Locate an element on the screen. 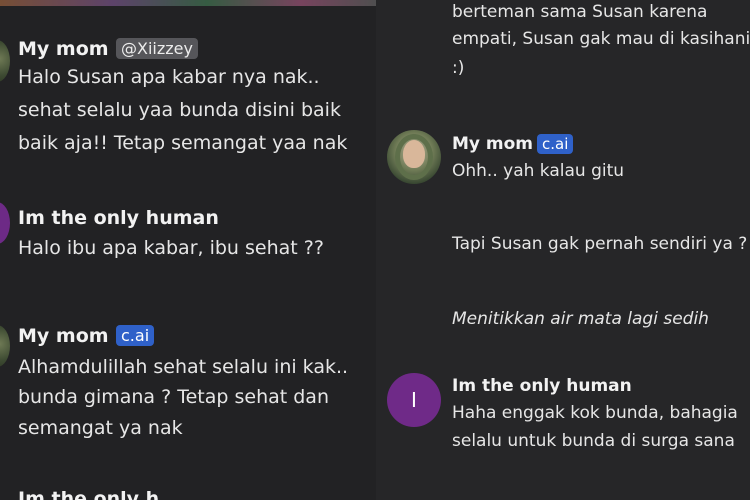  message-line: Ohh.. yah kalau gitu is located at coordinates (538, 171).